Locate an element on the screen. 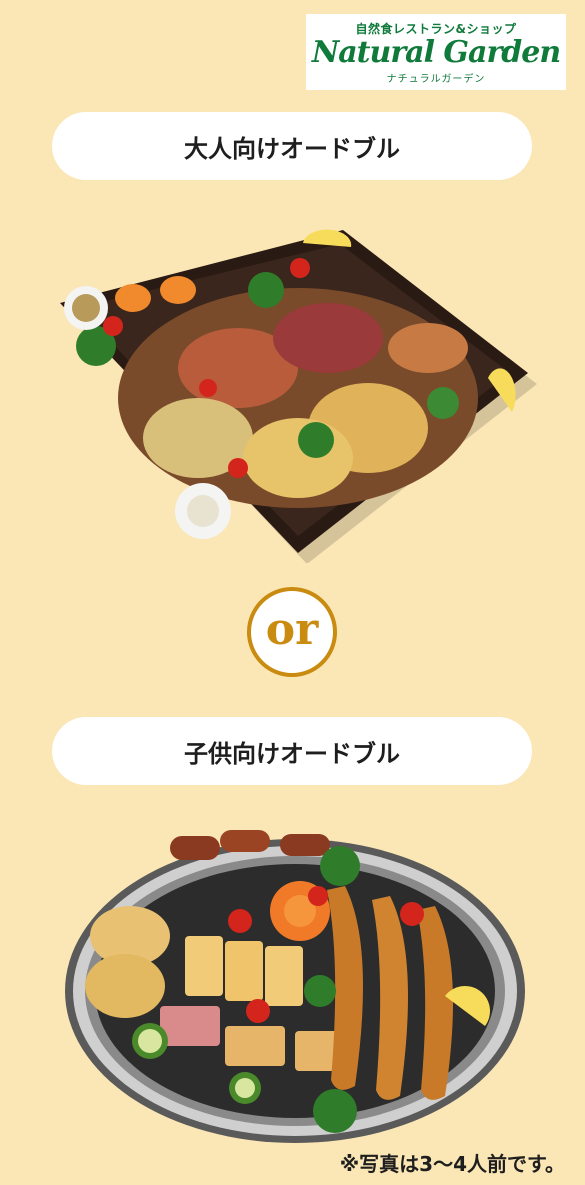 This screenshot has width=585, height=1185. adult-platter-heading: 大人向けオードブル is located at coordinates (292, 146).